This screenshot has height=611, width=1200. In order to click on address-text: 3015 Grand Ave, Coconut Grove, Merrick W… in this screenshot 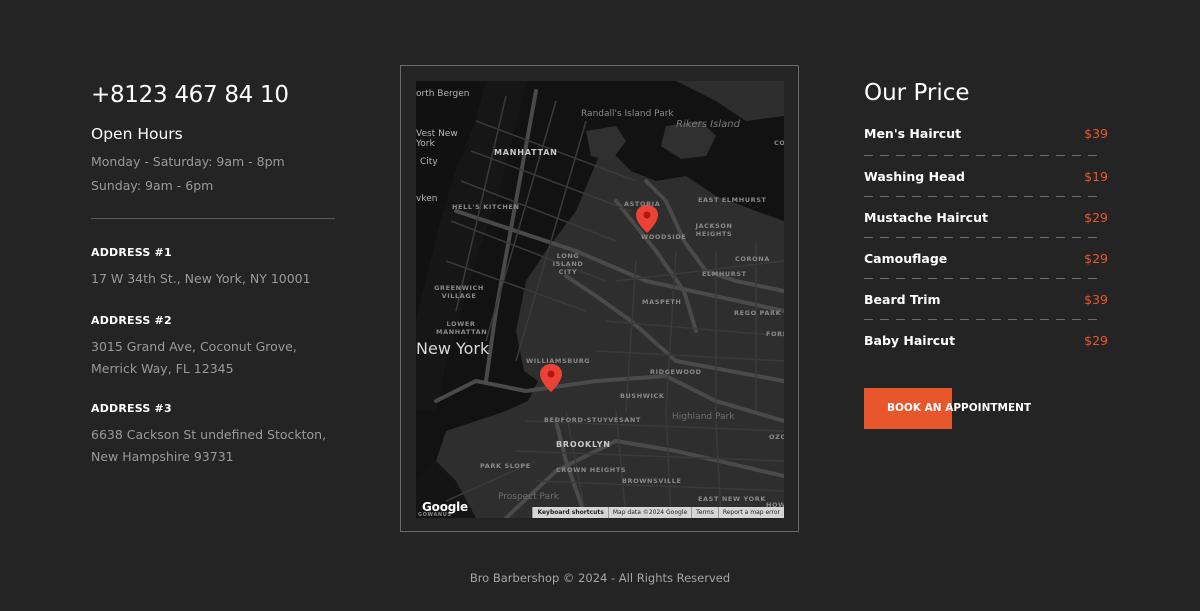, I will do `click(213, 358)`.